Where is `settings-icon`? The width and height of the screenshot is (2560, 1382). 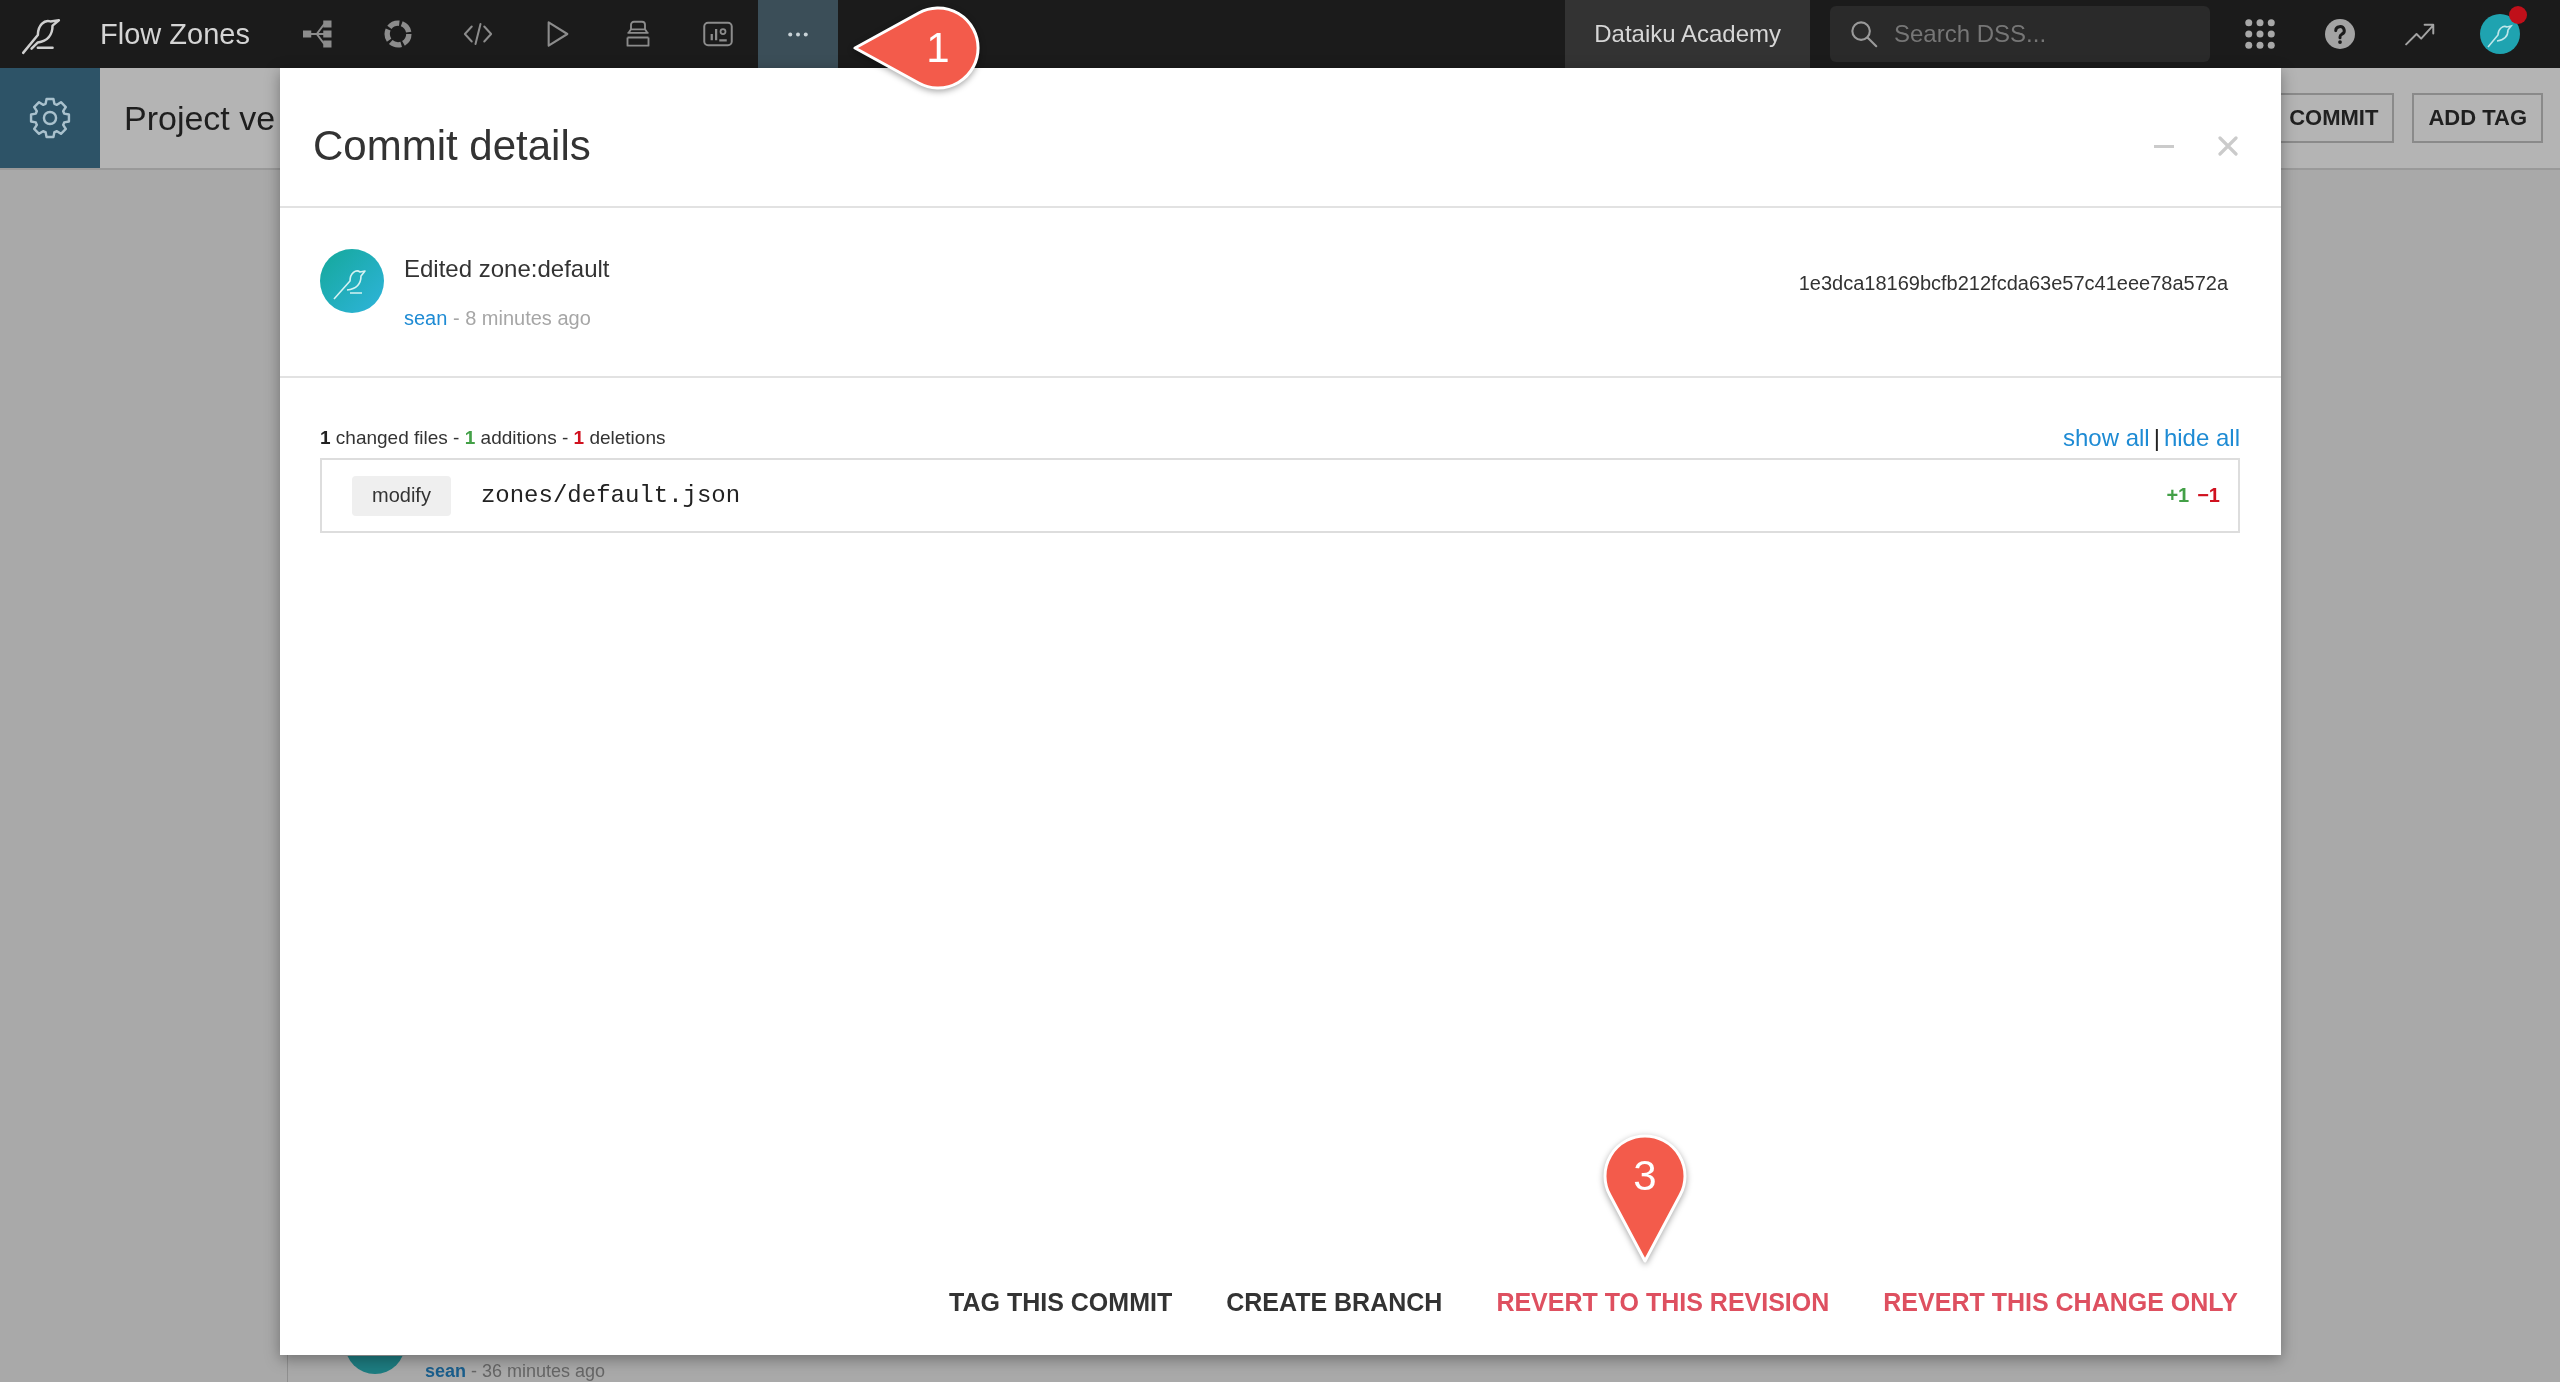 settings-icon is located at coordinates (50, 118).